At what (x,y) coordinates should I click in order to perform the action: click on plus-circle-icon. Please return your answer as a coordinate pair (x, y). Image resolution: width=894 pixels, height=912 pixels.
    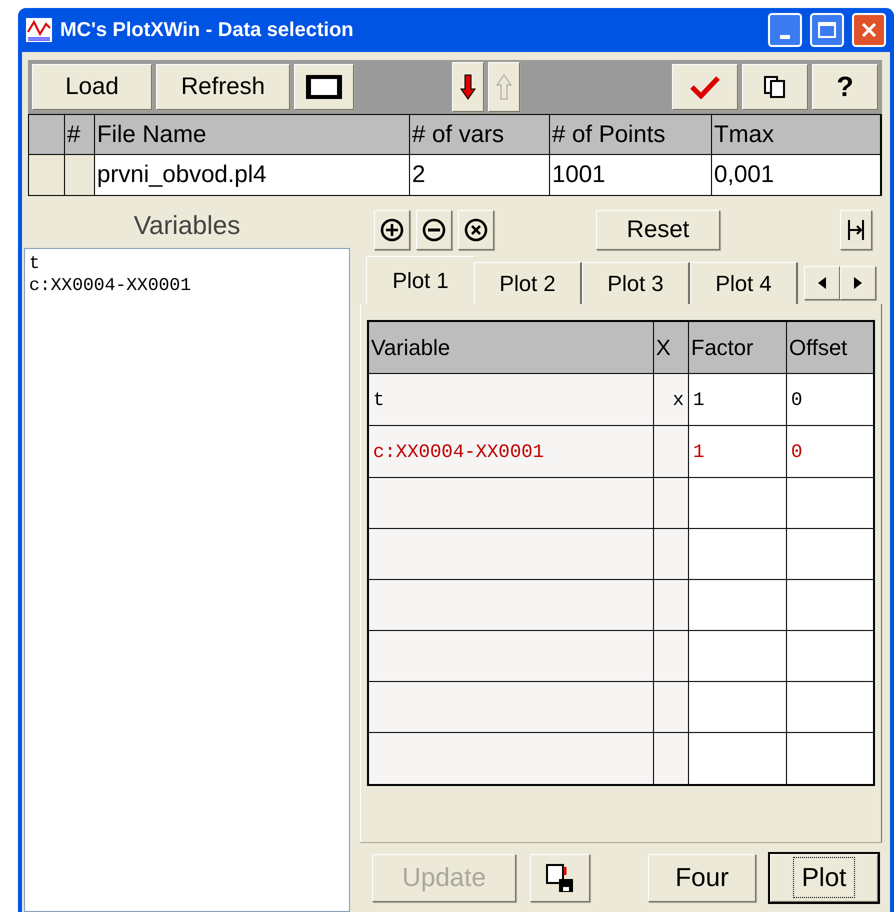
    Looking at the image, I should click on (392, 230).